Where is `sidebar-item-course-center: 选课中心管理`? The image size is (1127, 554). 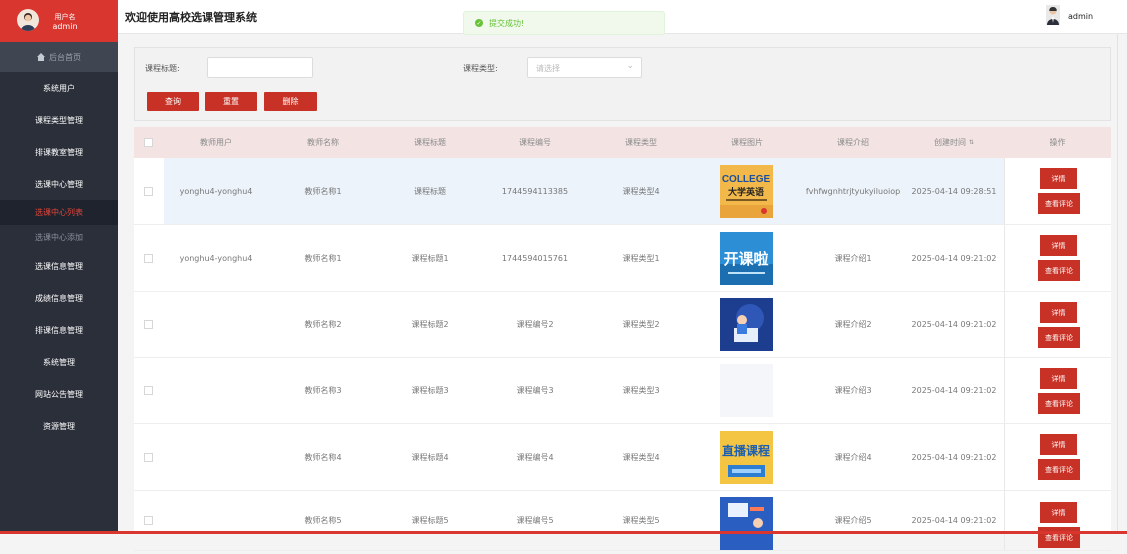
sidebar-item-course-center: 选课中心管理 is located at coordinates (59, 184).